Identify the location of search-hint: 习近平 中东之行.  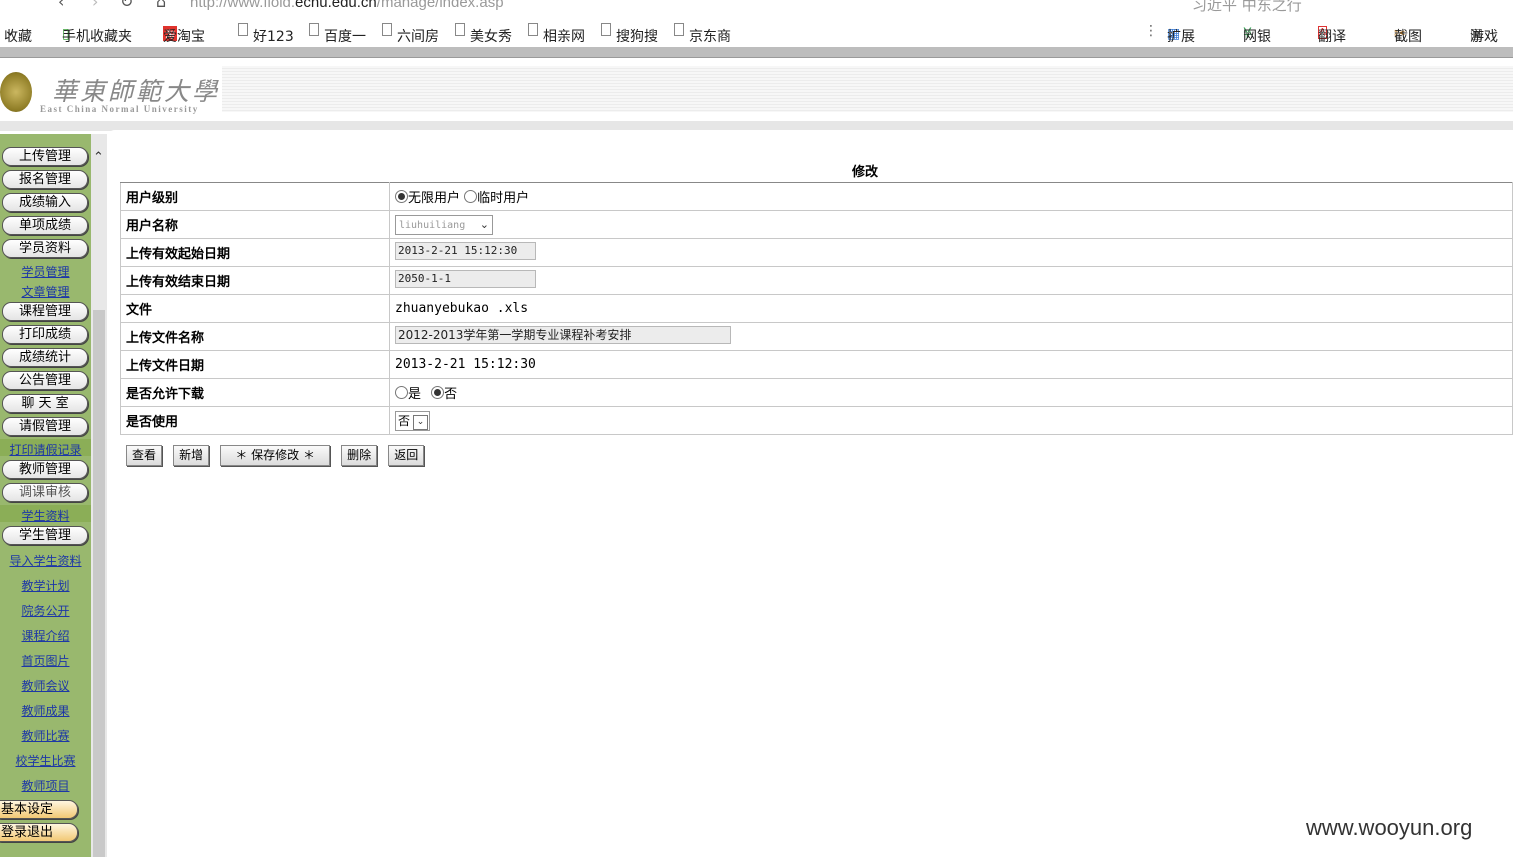
(1247, 7).